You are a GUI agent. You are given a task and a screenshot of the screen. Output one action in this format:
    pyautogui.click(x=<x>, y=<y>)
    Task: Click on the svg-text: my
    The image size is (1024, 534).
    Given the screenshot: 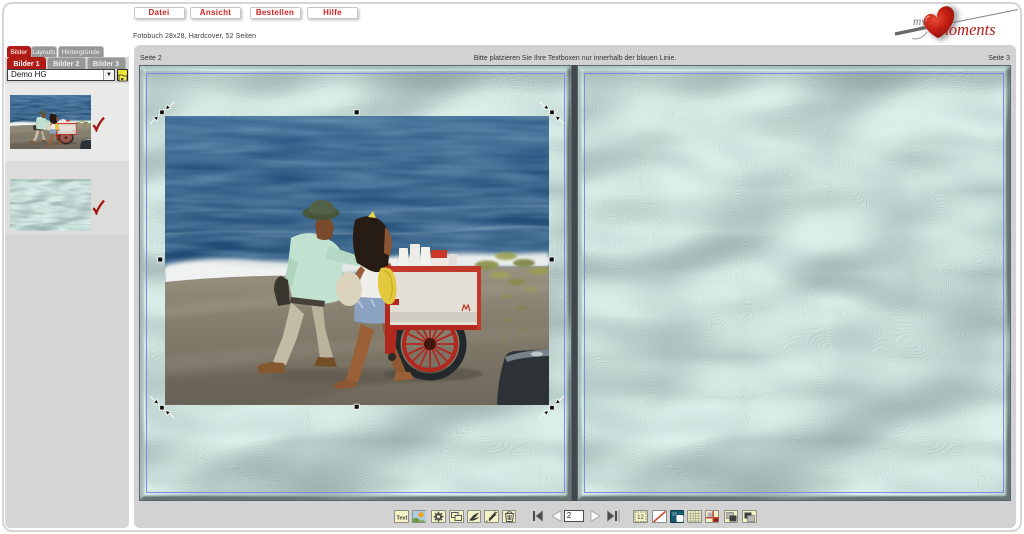 What is the action you would take?
    pyautogui.click(x=920, y=22)
    